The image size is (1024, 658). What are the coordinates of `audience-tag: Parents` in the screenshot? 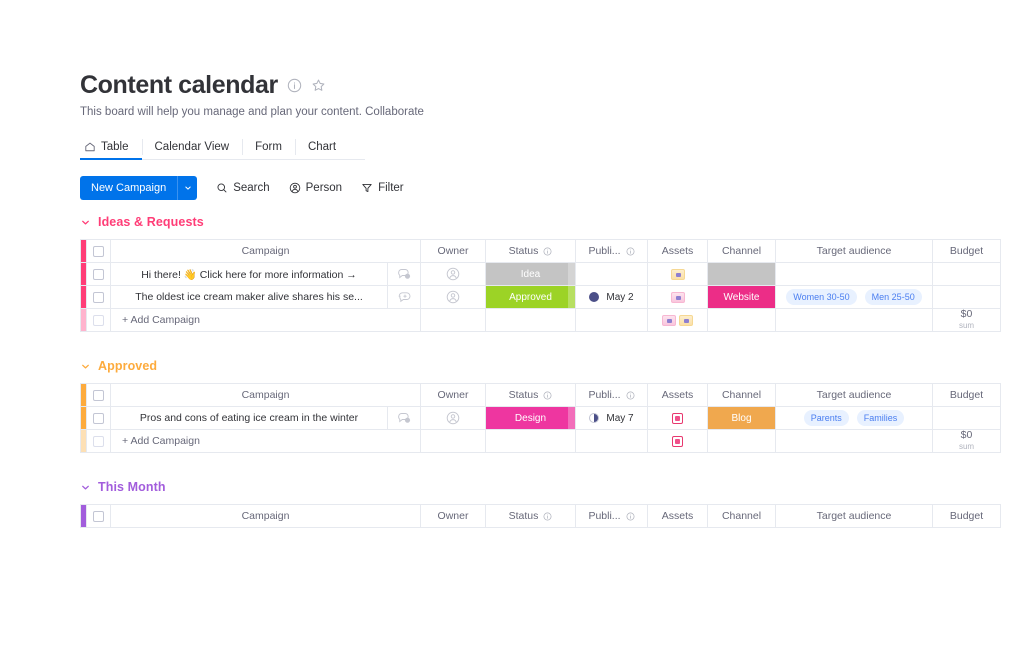 It's located at (826, 418).